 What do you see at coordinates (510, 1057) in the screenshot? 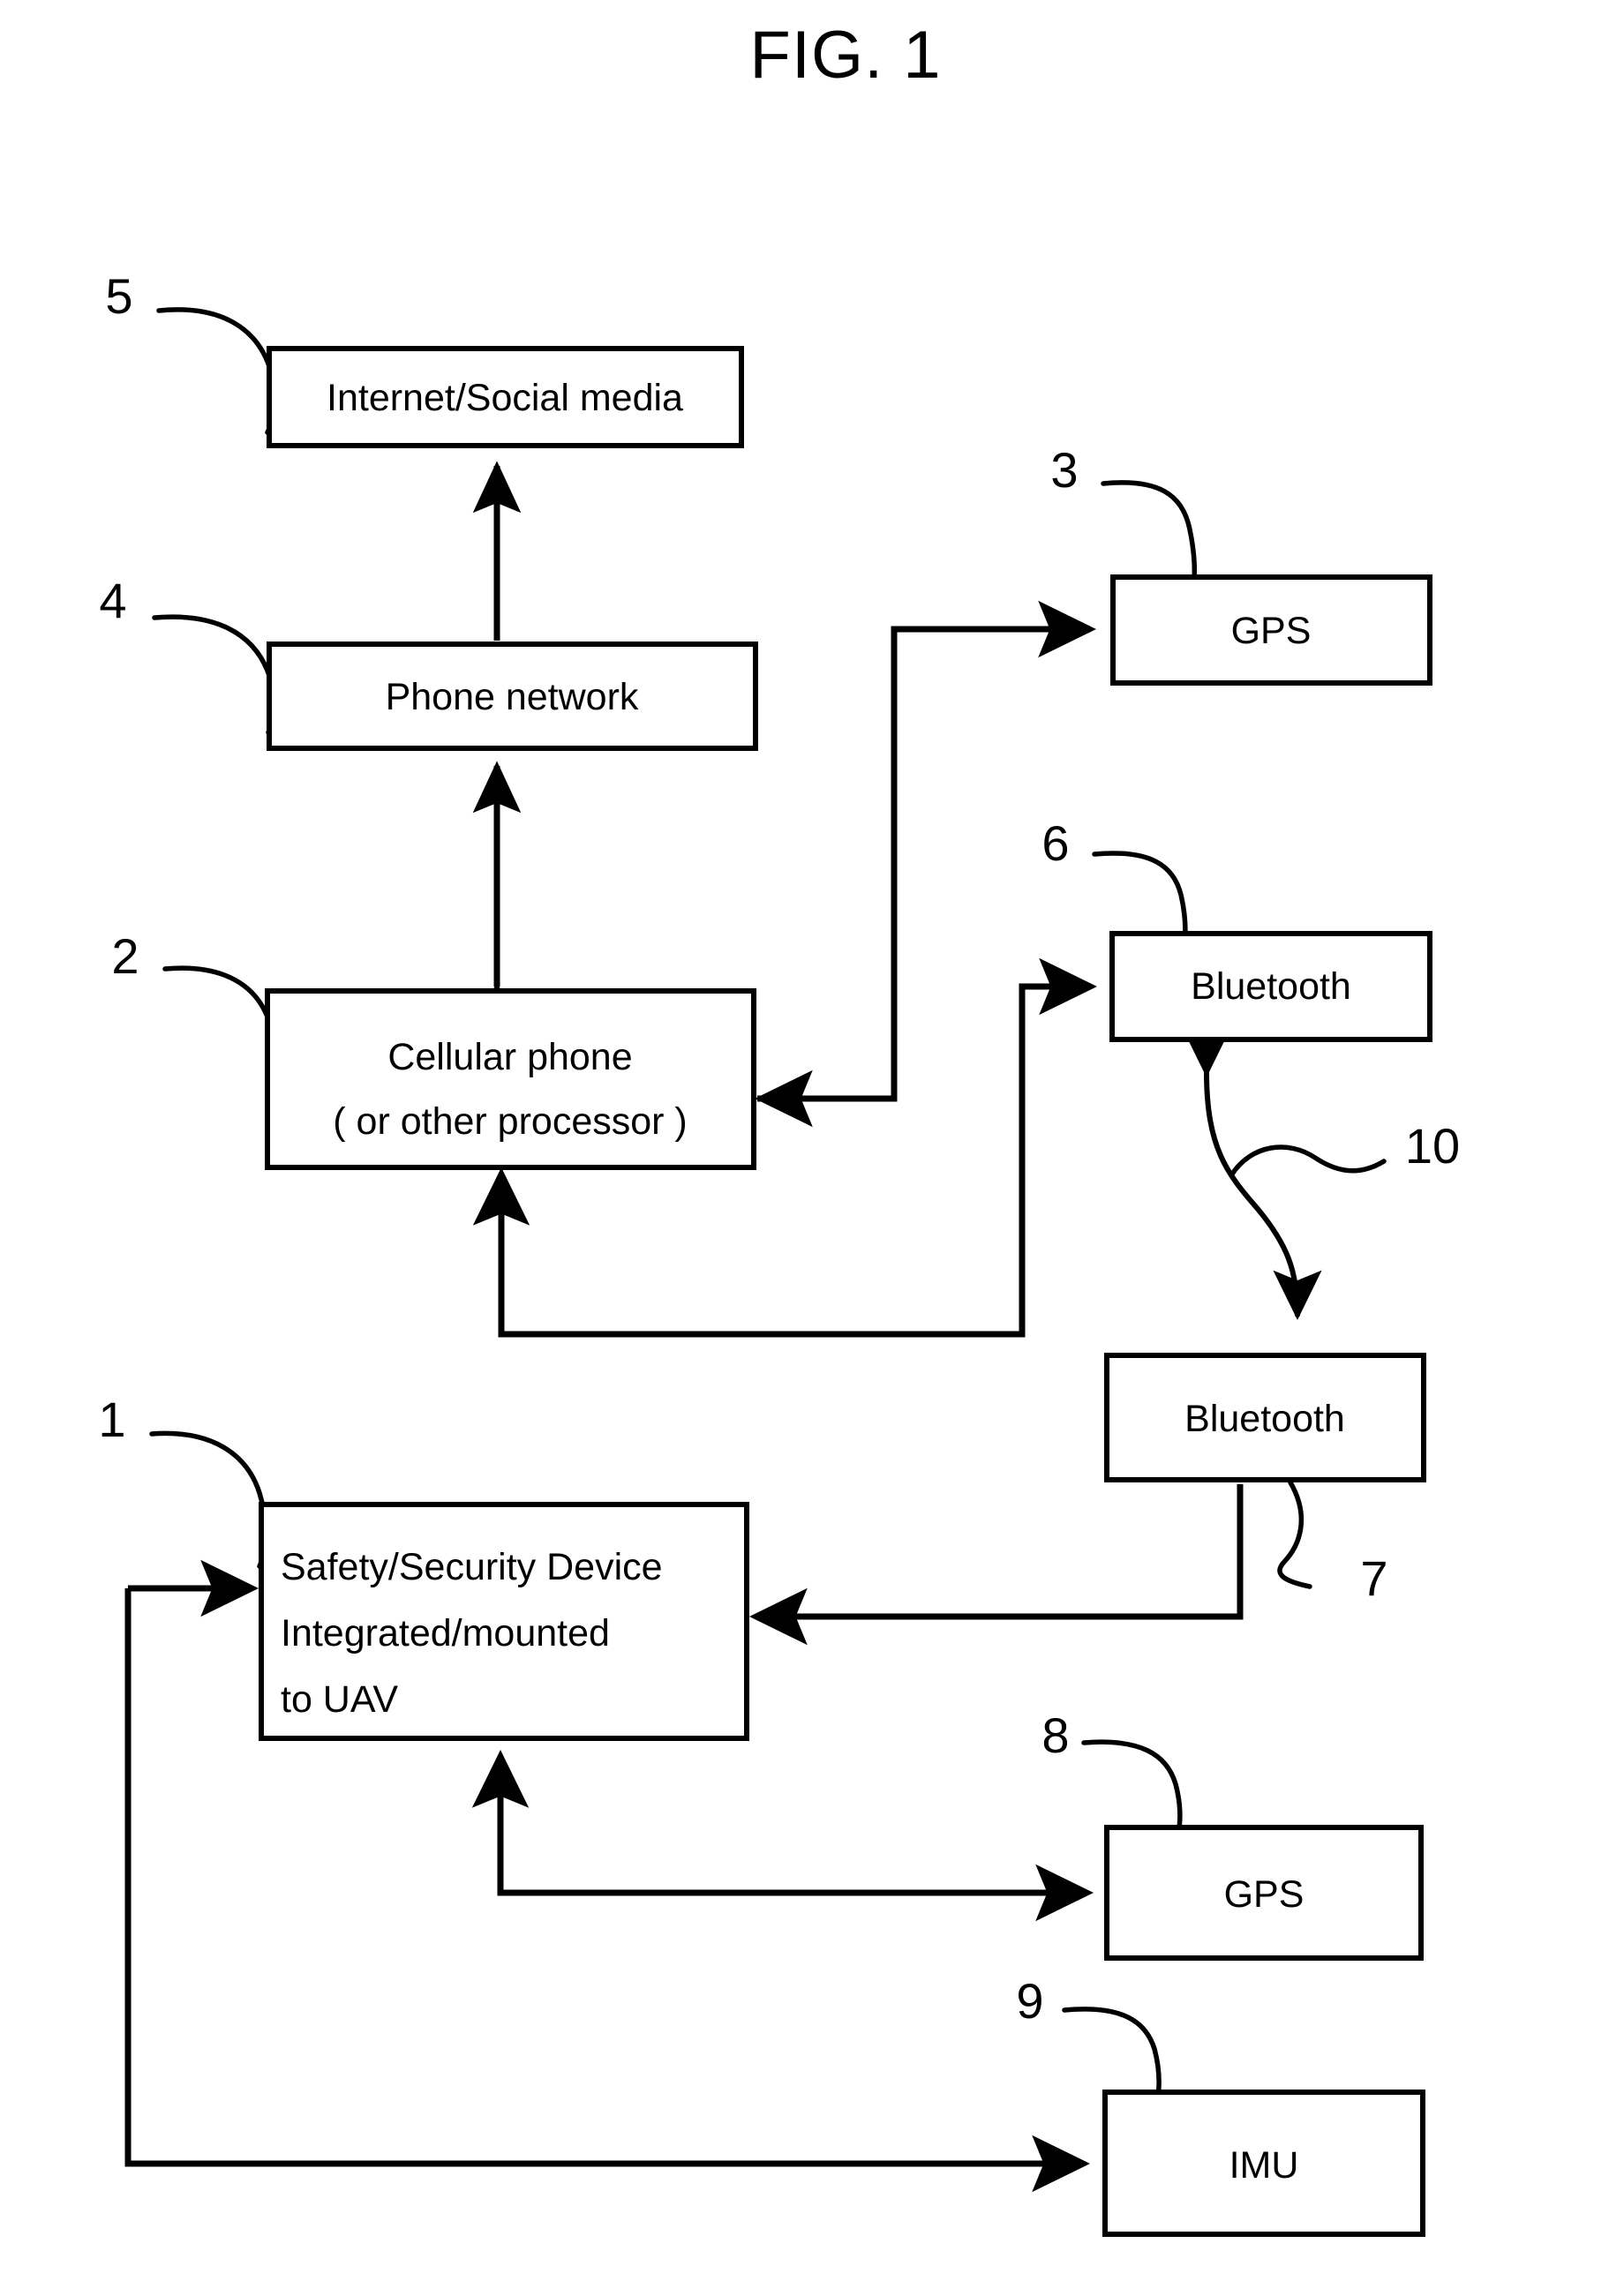
I see `box-label-cellular-phone-line1: Cellular phone` at bounding box center [510, 1057].